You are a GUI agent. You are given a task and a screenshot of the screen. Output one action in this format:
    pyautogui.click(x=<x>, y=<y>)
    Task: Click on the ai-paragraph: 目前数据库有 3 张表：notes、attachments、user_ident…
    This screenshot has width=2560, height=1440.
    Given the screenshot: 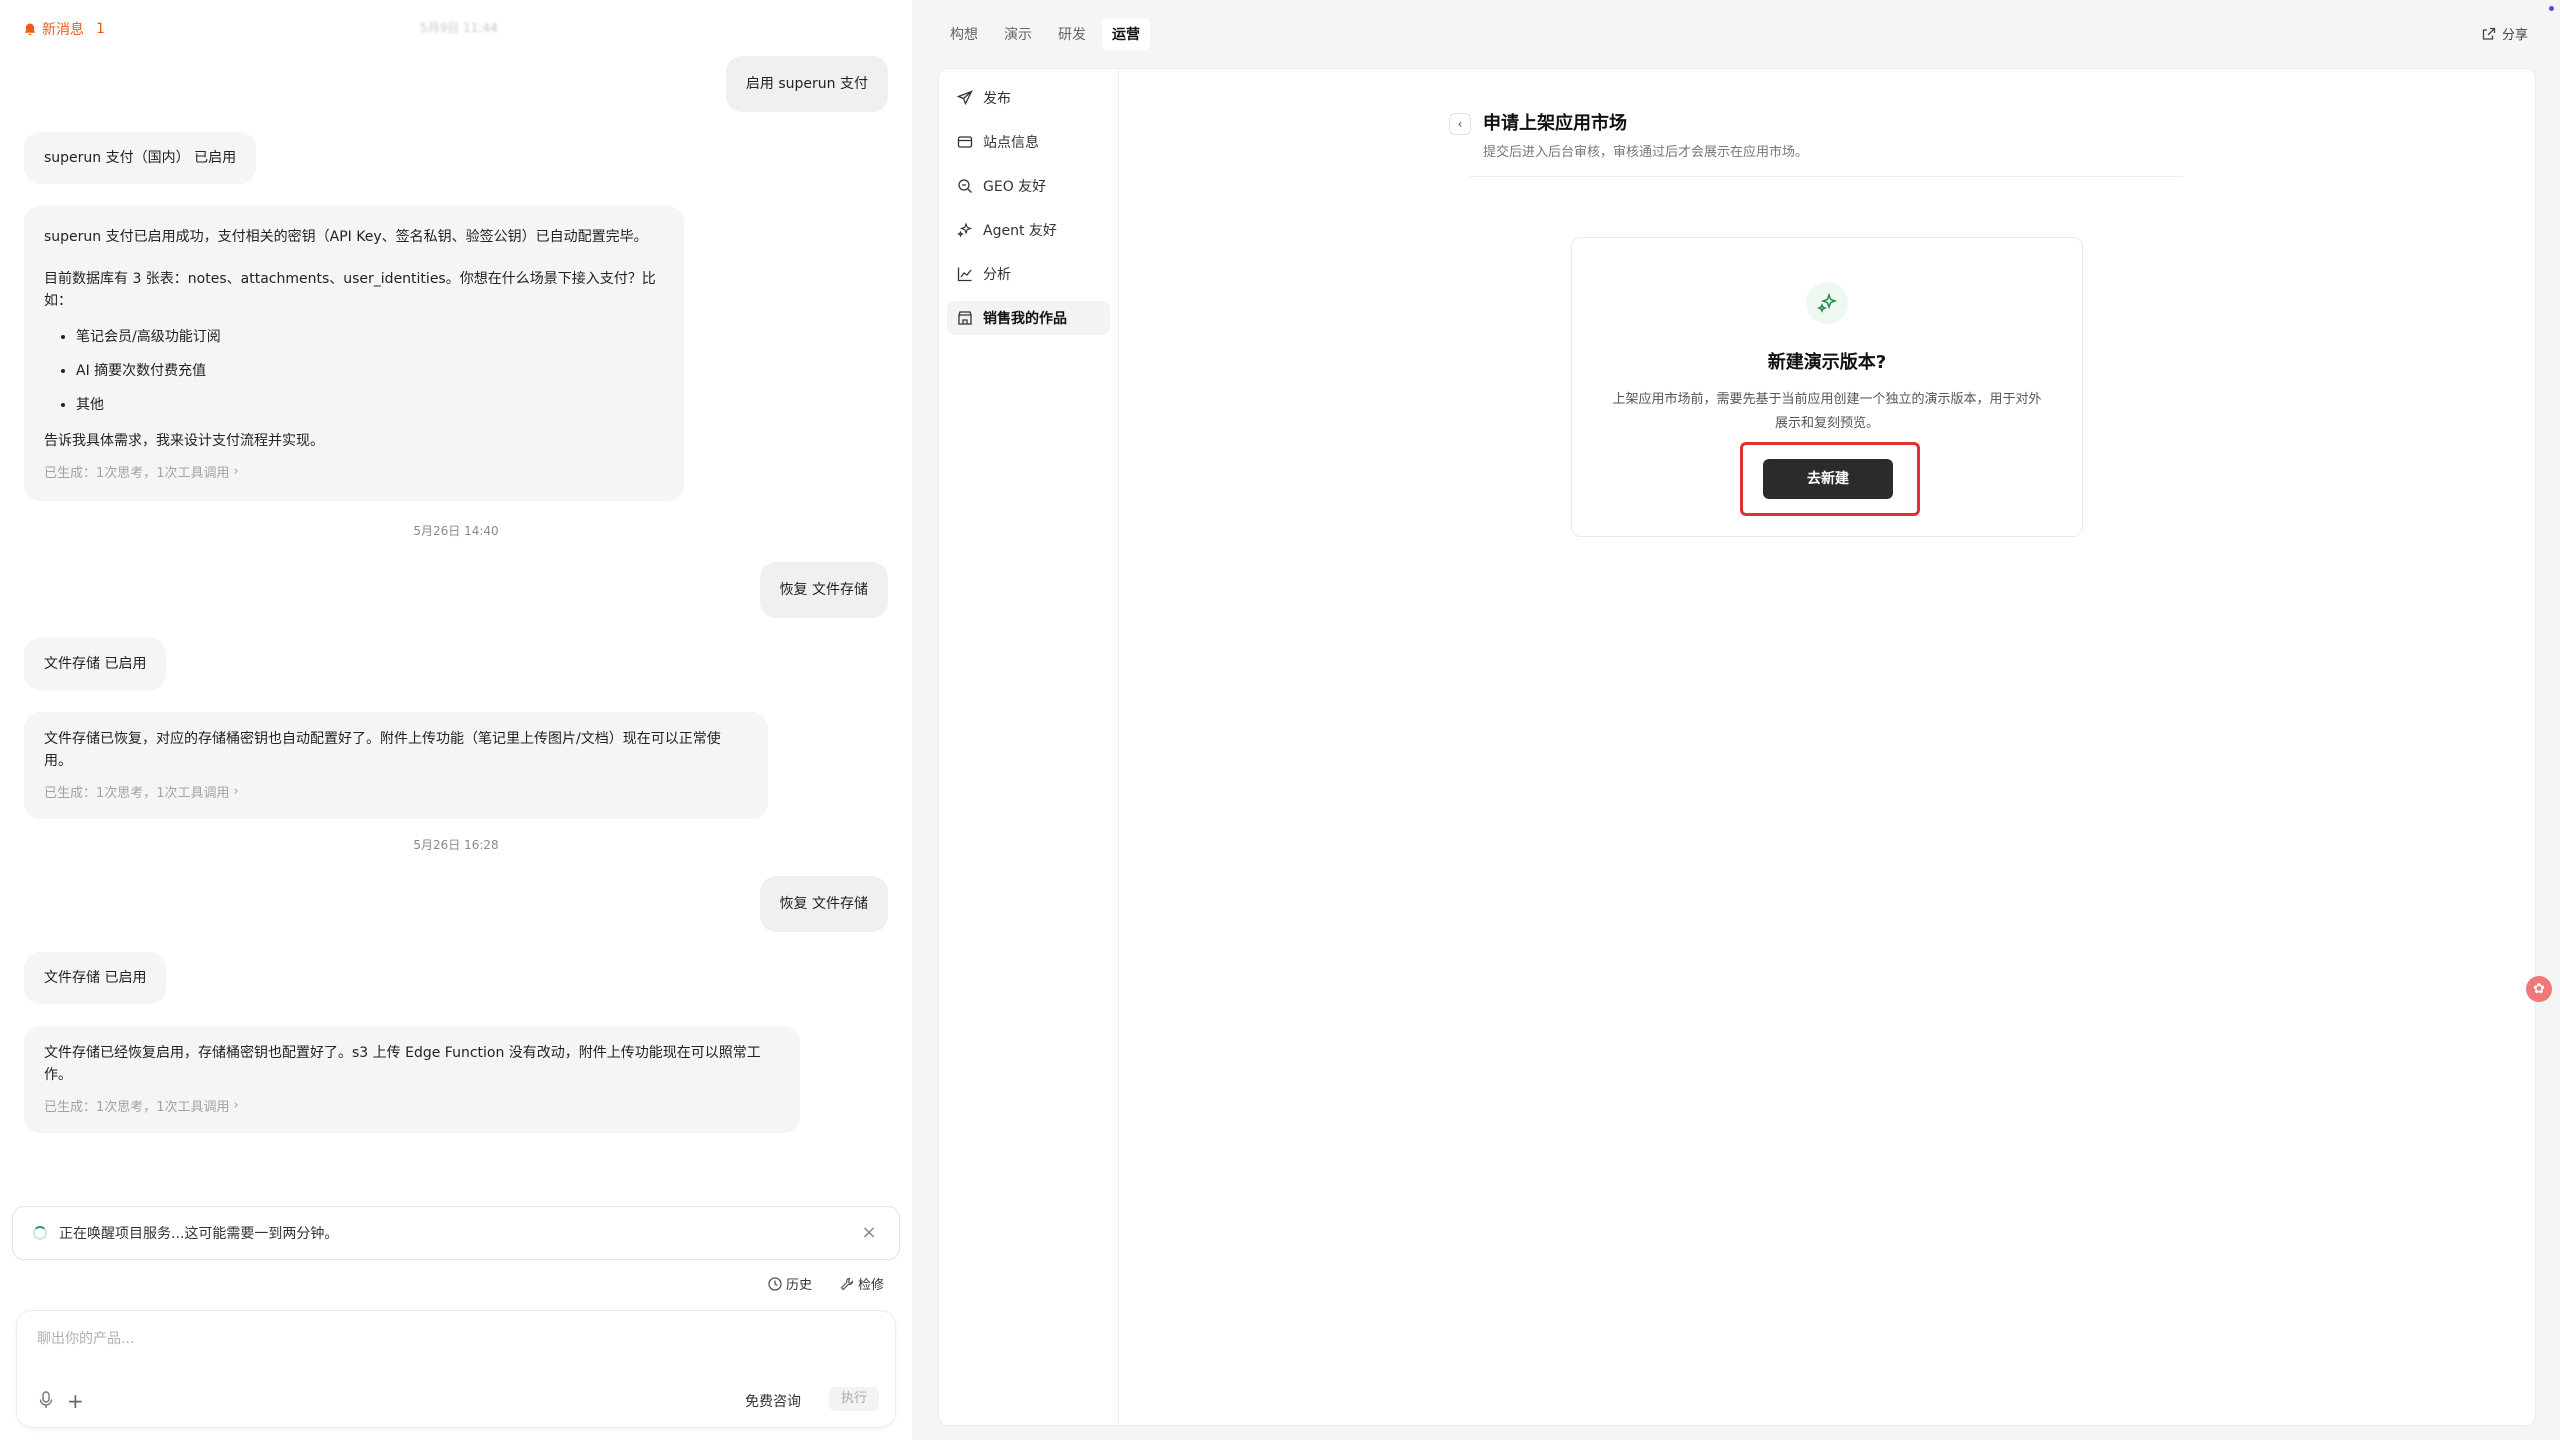 What is the action you would take?
    pyautogui.click(x=350, y=290)
    